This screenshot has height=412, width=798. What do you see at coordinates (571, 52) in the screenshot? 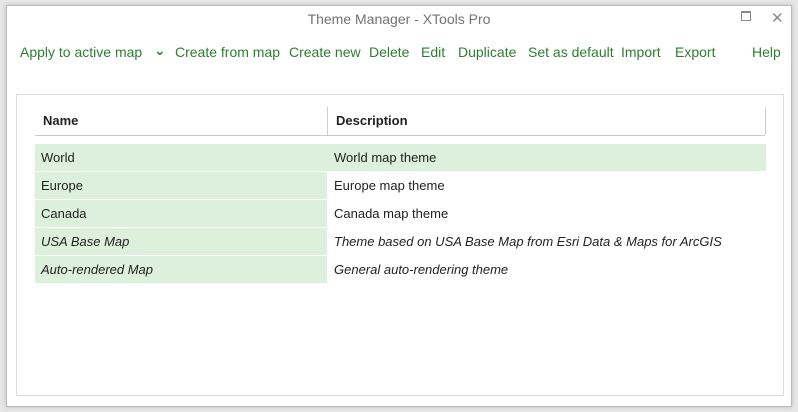
I see `set-as-default-button: Set as default` at bounding box center [571, 52].